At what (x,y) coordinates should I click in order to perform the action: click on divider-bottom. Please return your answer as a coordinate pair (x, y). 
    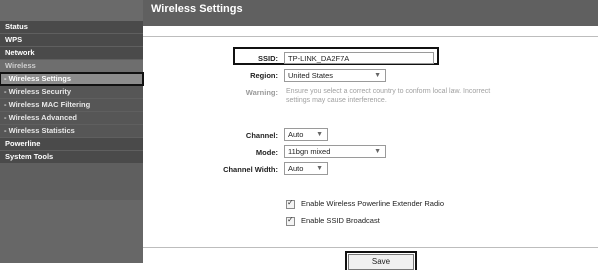
    Looking at the image, I should click on (370, 247).